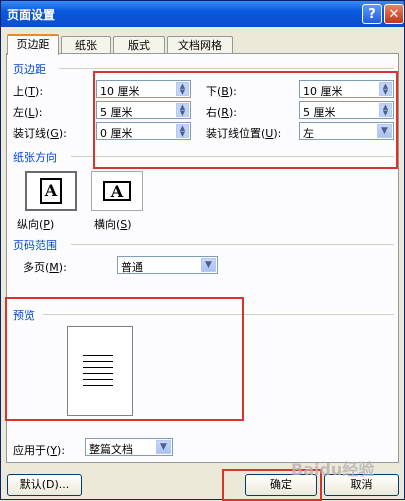  Describe the element at coordinates (40, 133) in the screenshot. I see `gutter-label: 装订线(G):` at that location.